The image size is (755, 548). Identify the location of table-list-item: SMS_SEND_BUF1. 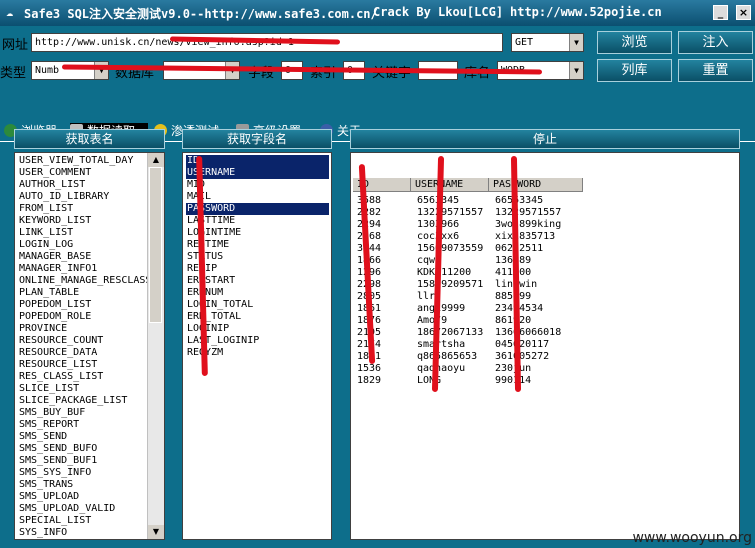
(84, 461).